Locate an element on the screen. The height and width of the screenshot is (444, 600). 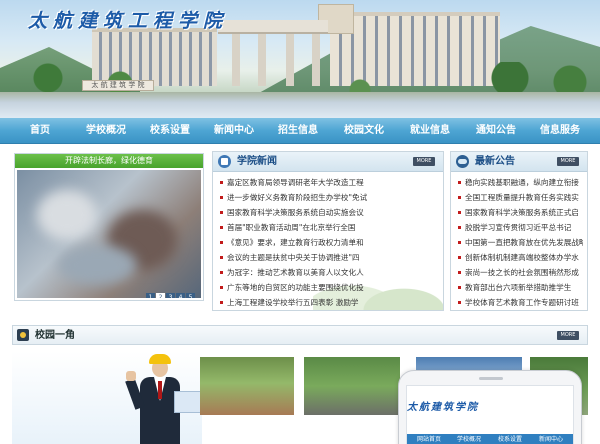
news-more-button: MORE is located at coordinates (424, 161).